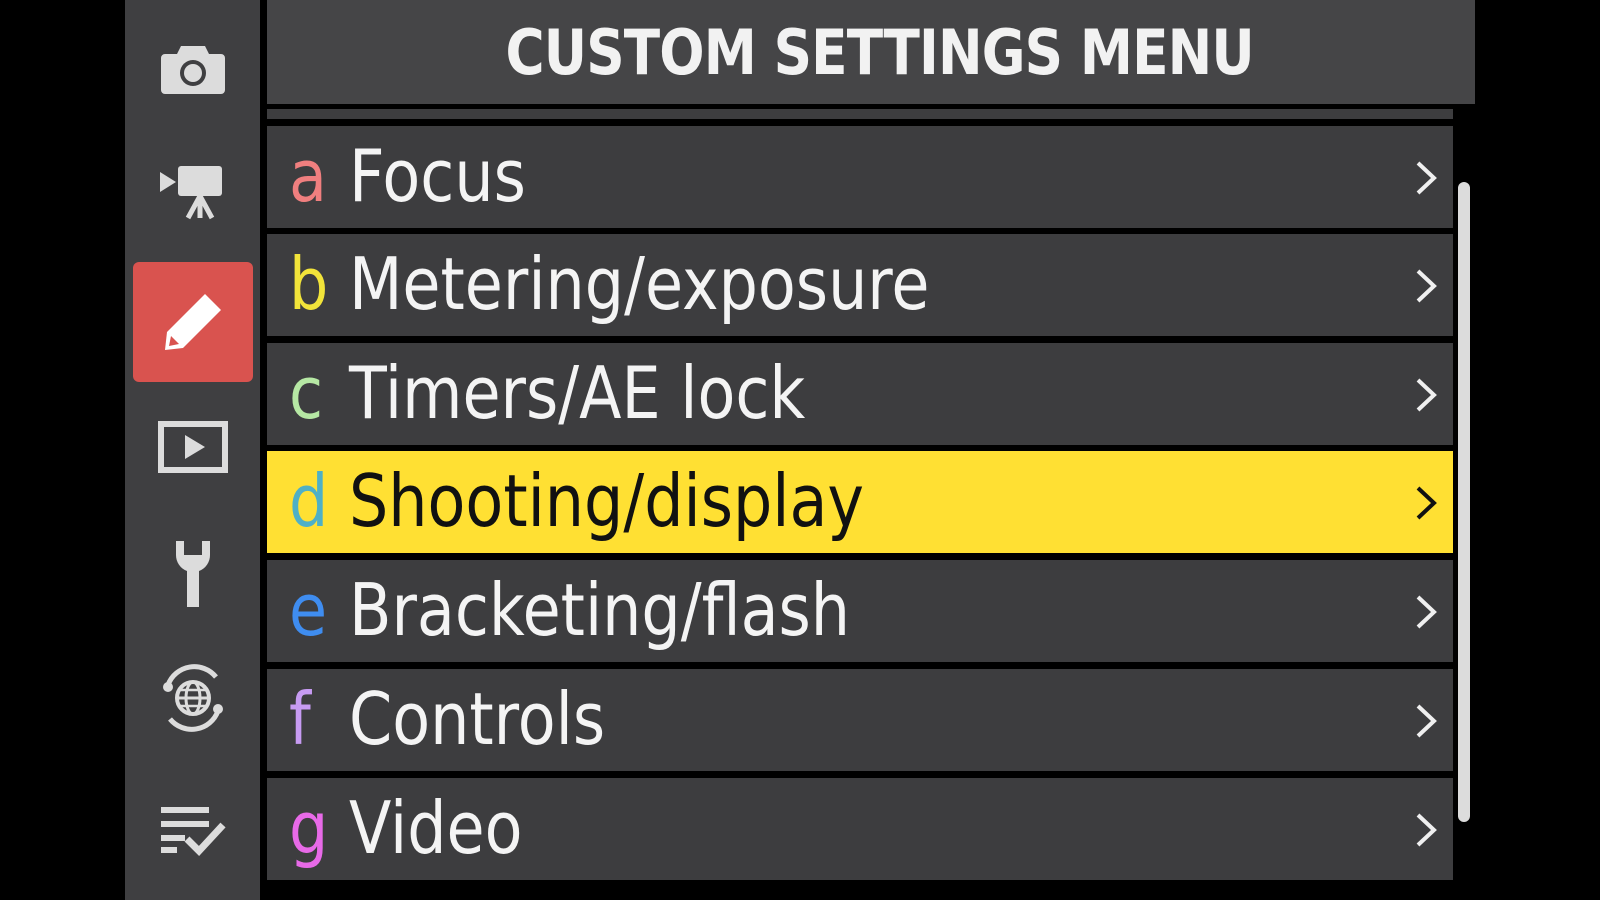 The height and width of the screenshot is (900, 1600). I want to click on video-recording-menu-tab, so click(193, 192).